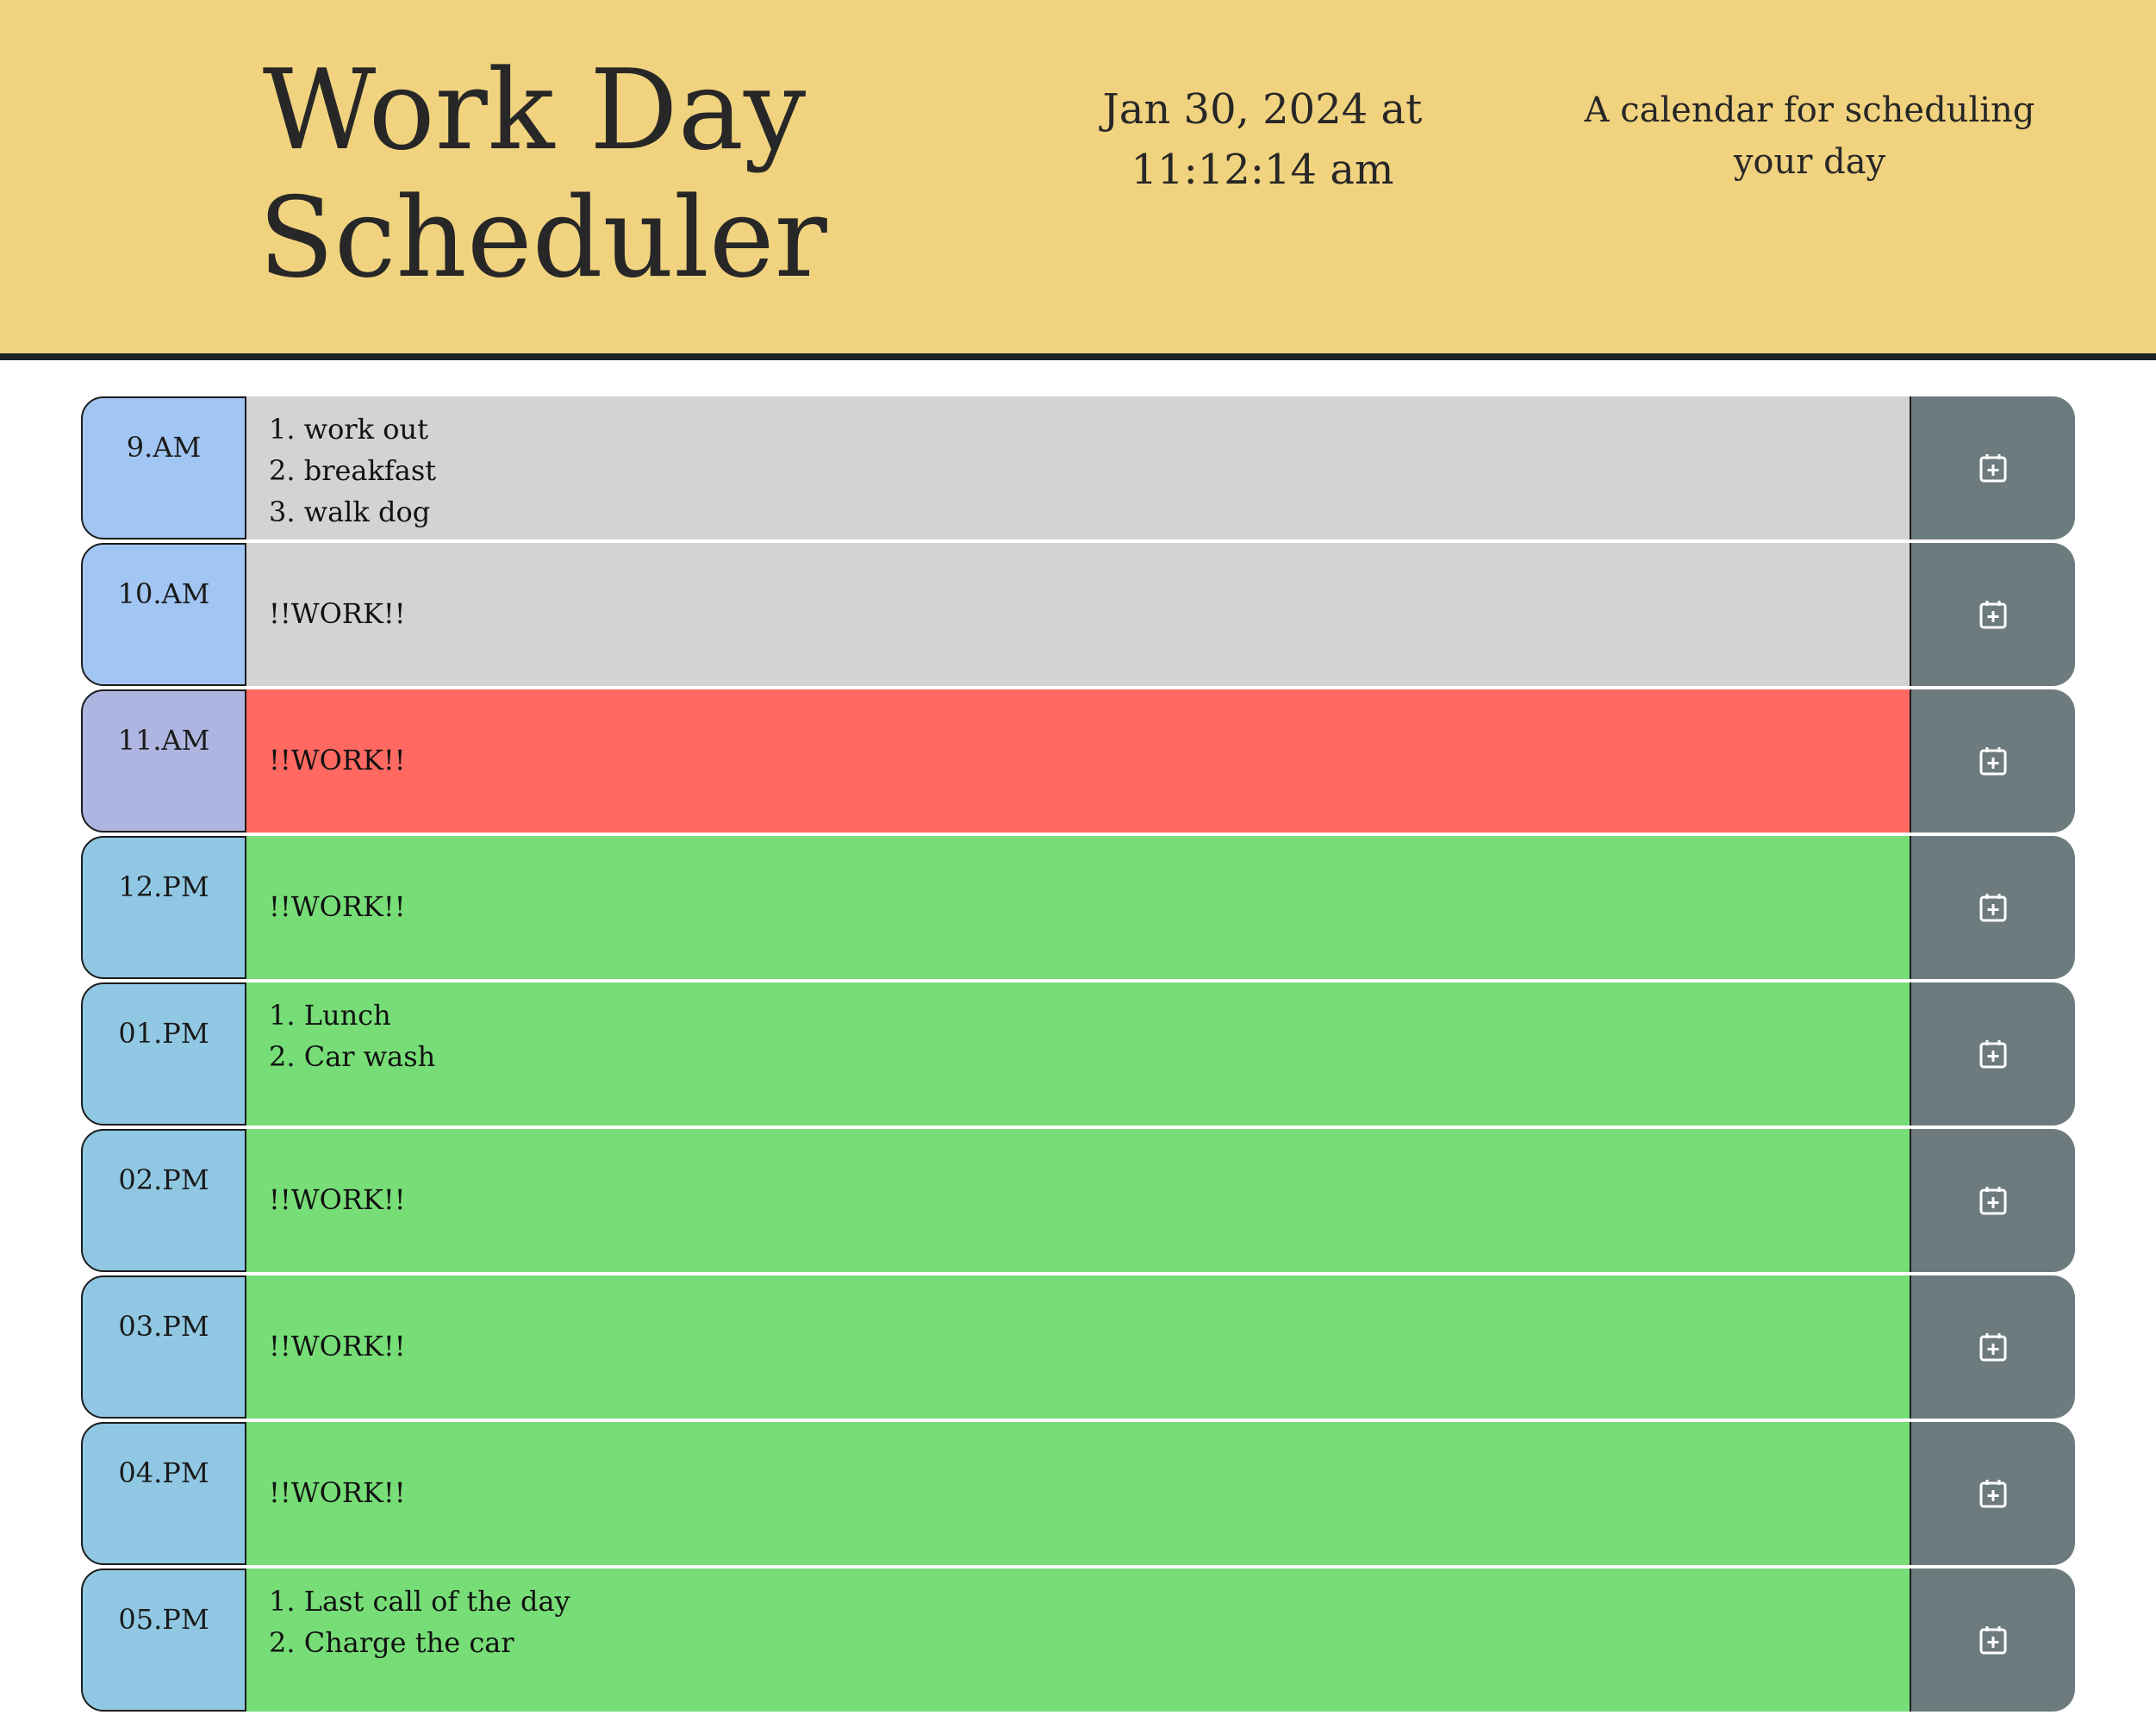 This screenshot has height=1715, width=2156. What do you see at coordinates (163, 1640) in the screenshot?
I see `hour-label: 05.PM` at bounding box center [163, 1640].